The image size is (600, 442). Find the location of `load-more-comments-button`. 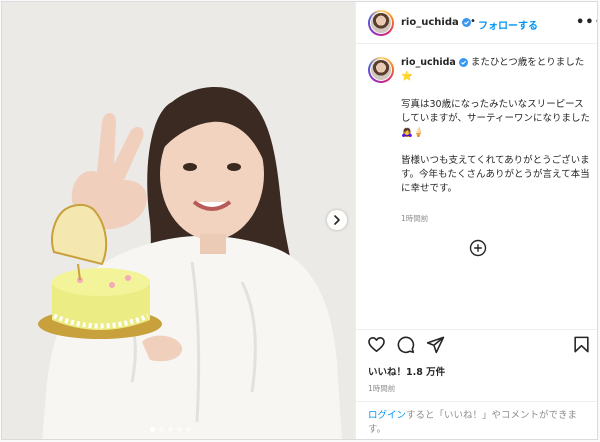

load-more-comments-button is located at coordinates (478, 250).